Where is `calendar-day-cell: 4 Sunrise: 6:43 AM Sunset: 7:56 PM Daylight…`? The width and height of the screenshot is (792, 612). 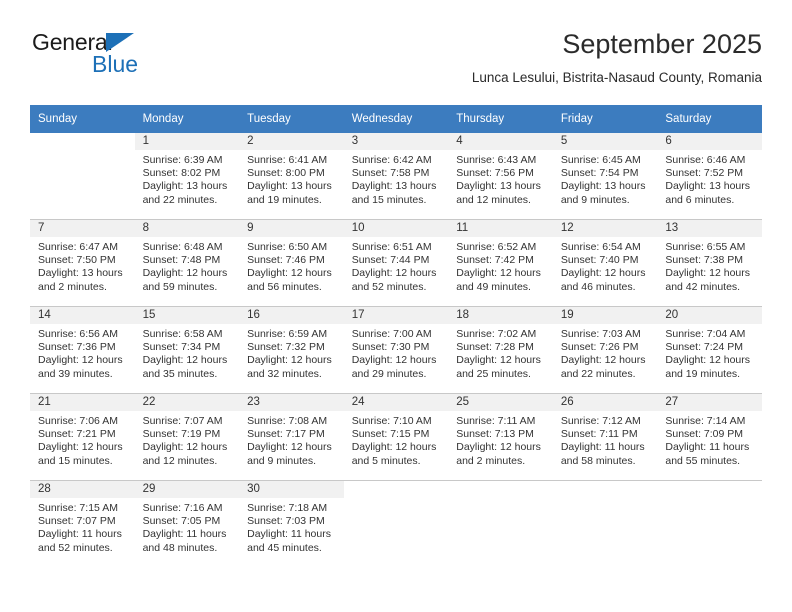
calendar-day-cell: 4 Sunrise: 6:43 AM Sunset: 7:56 PM Daylight… is located at coordinates (500, 176).